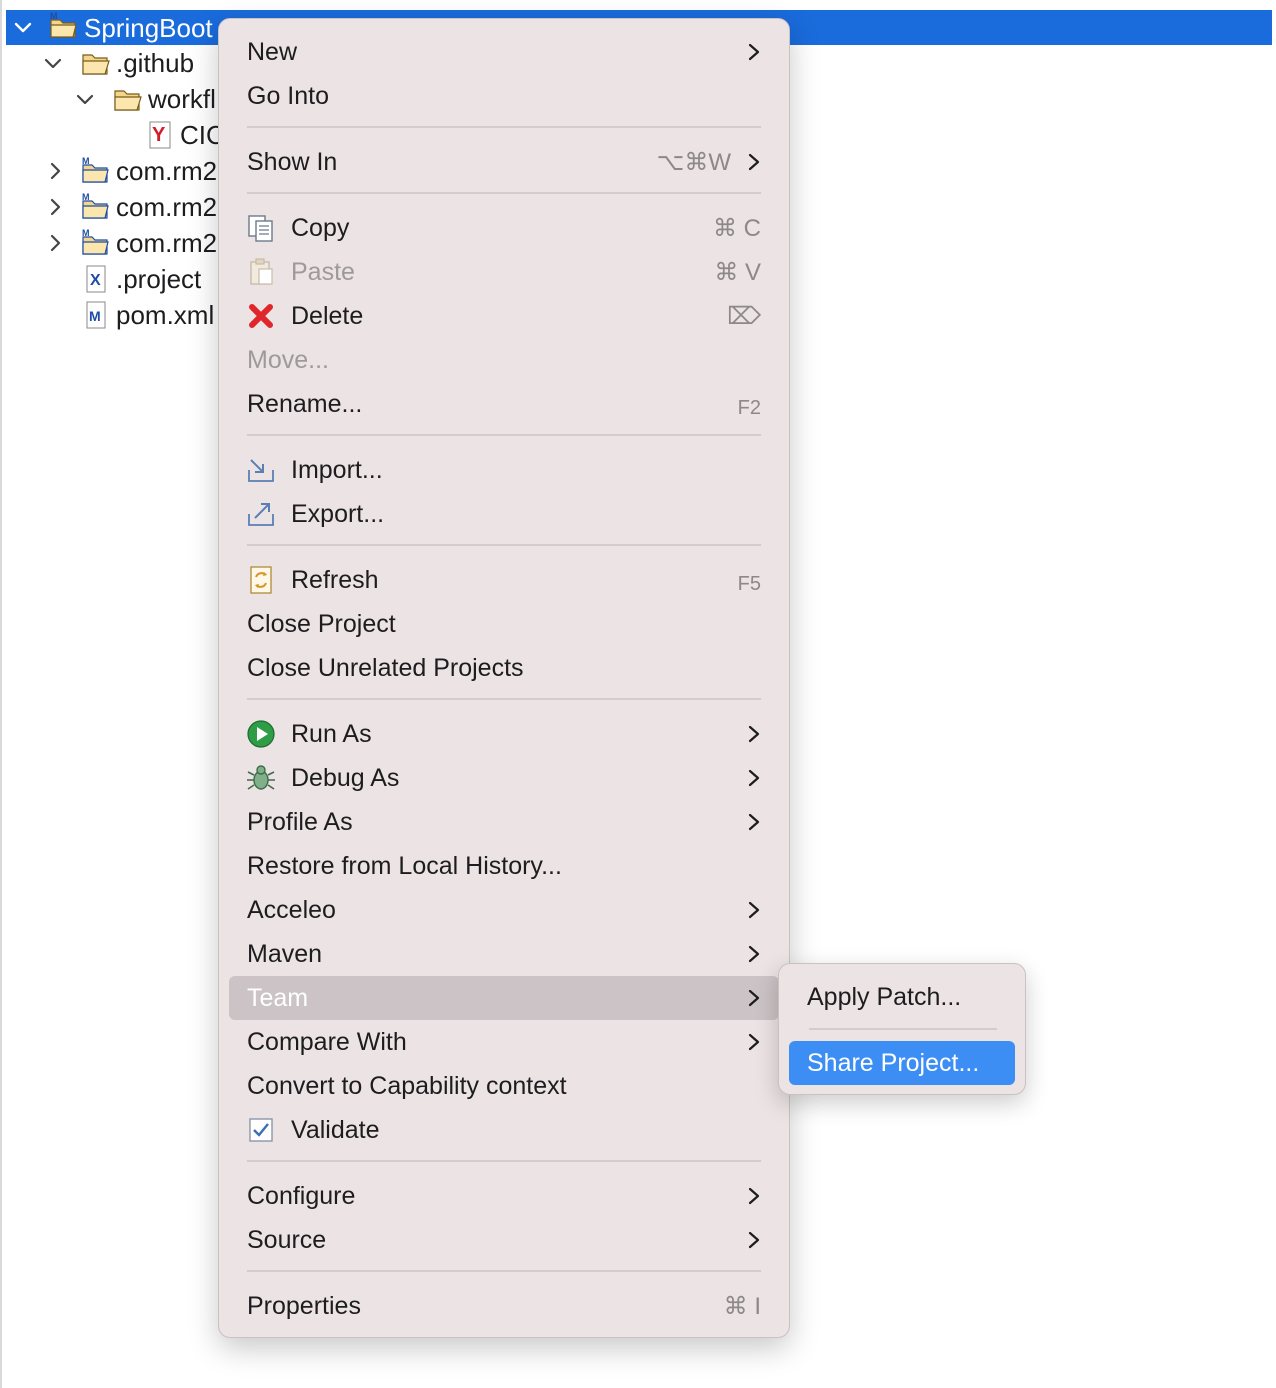  I want to click on maven-project-folder-icon: M, so click(64, 26).